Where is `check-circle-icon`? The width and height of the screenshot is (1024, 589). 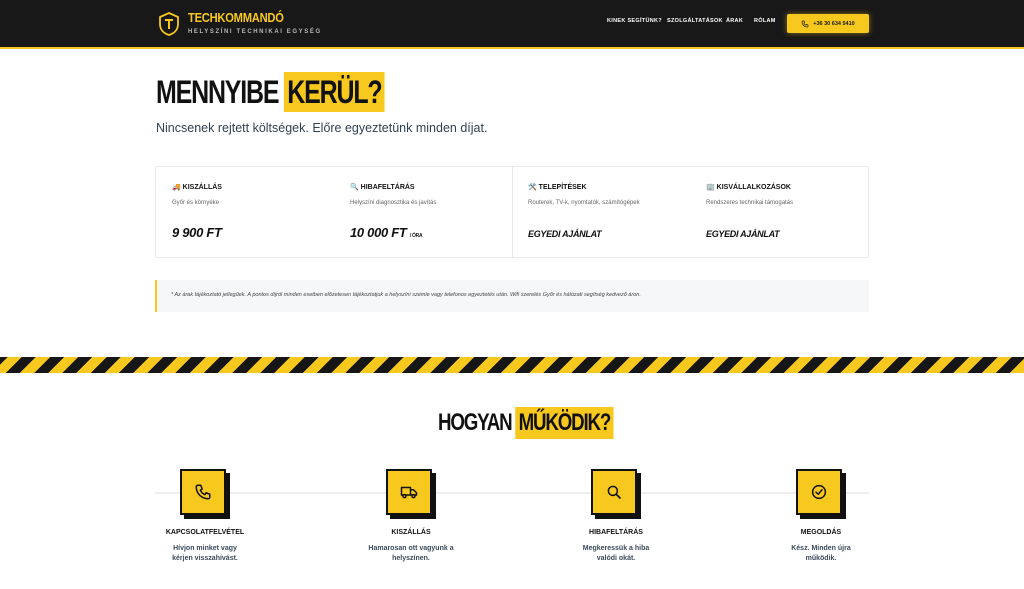
check-circle-icon is located at coordinates (819, 492).